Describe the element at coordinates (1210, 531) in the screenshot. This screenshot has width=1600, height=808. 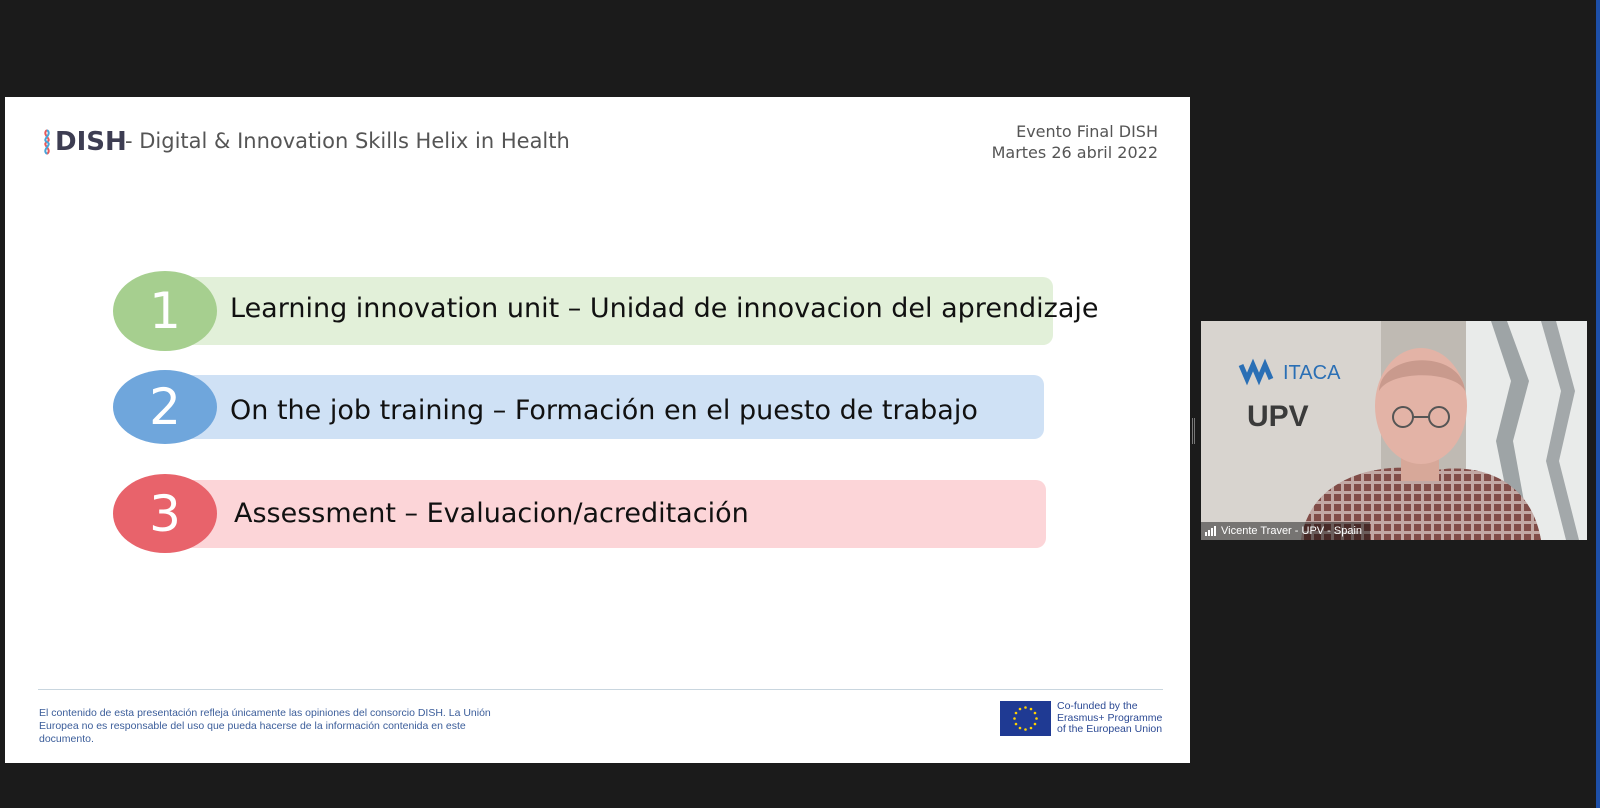
I see `signal-strength-icon` at that location.